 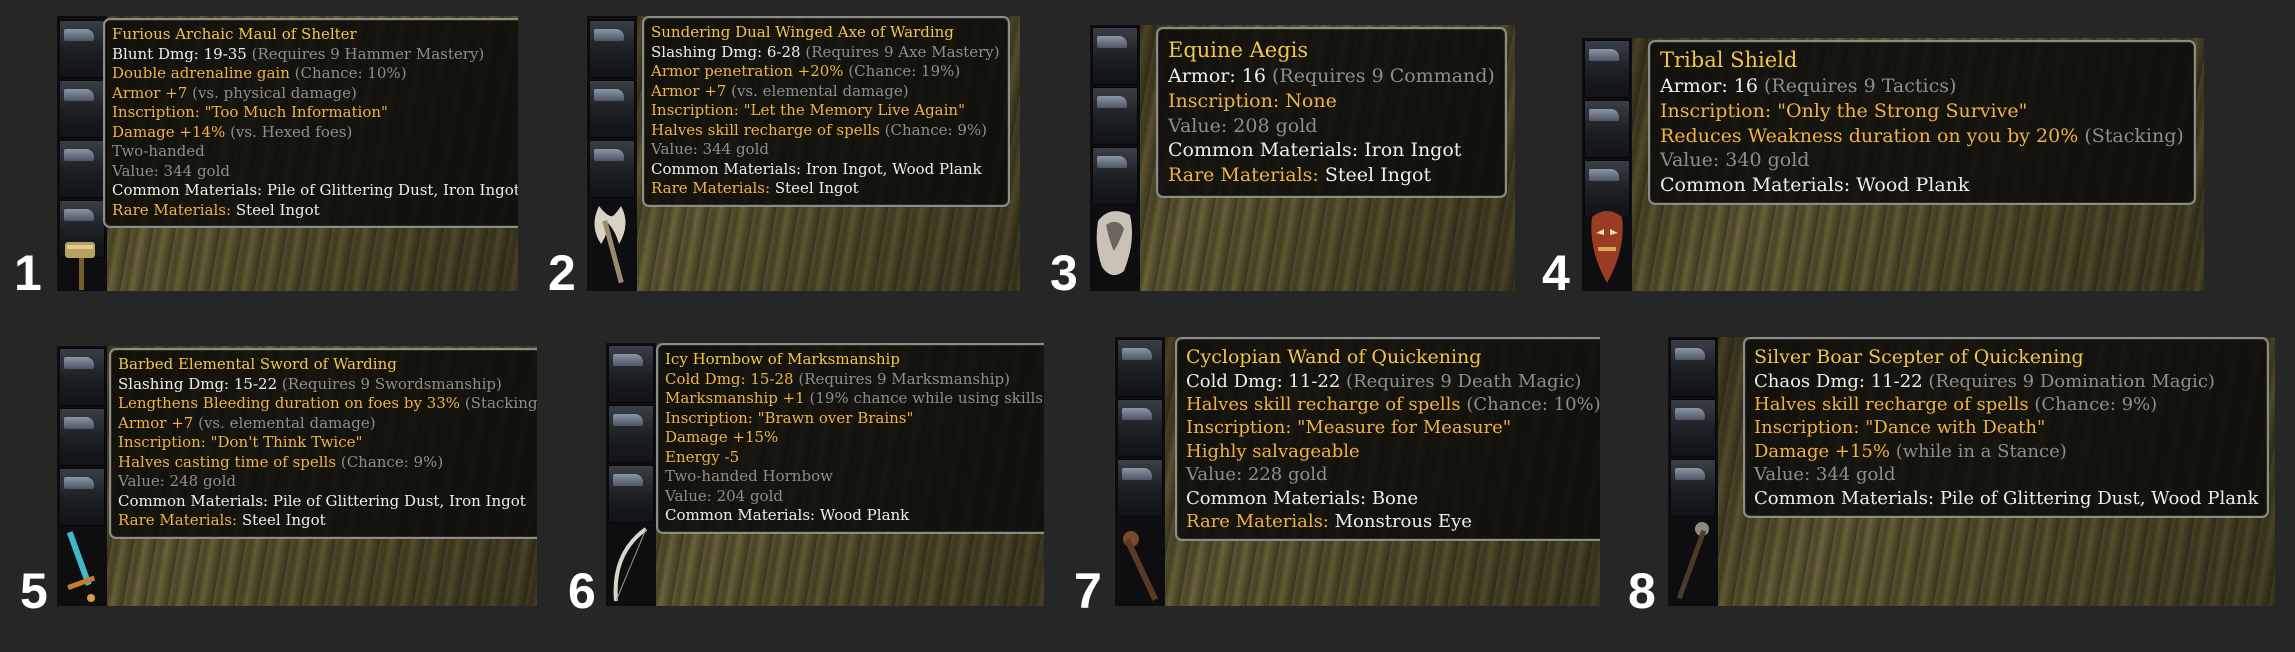 What do you see at coordinates (232, 131) in the screenshot?
I see `stat-line: Damage +14% (vs. Hexed foes)` at bounding box center [232, 131].